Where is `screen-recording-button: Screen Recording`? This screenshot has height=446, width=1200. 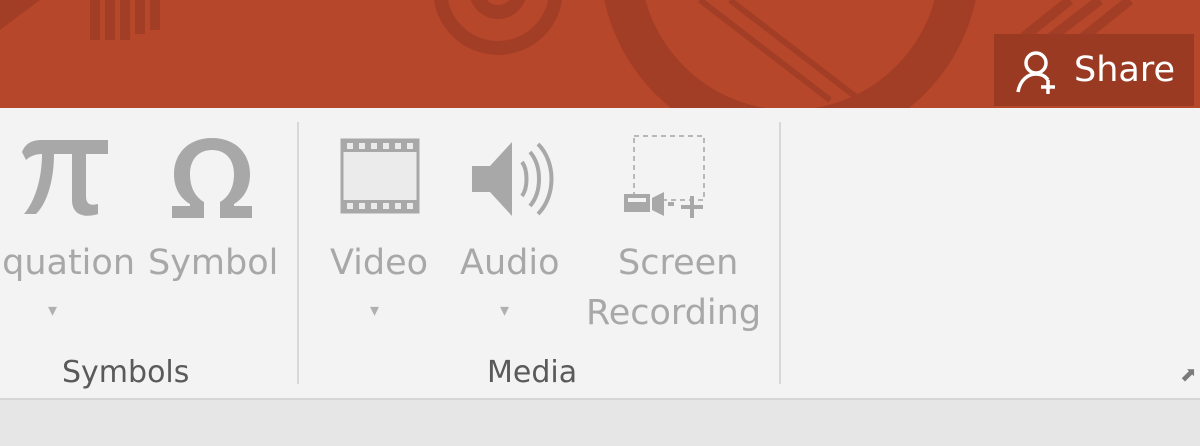 screen-recording-button: Screen Recording is located at coordinates (672, 240).